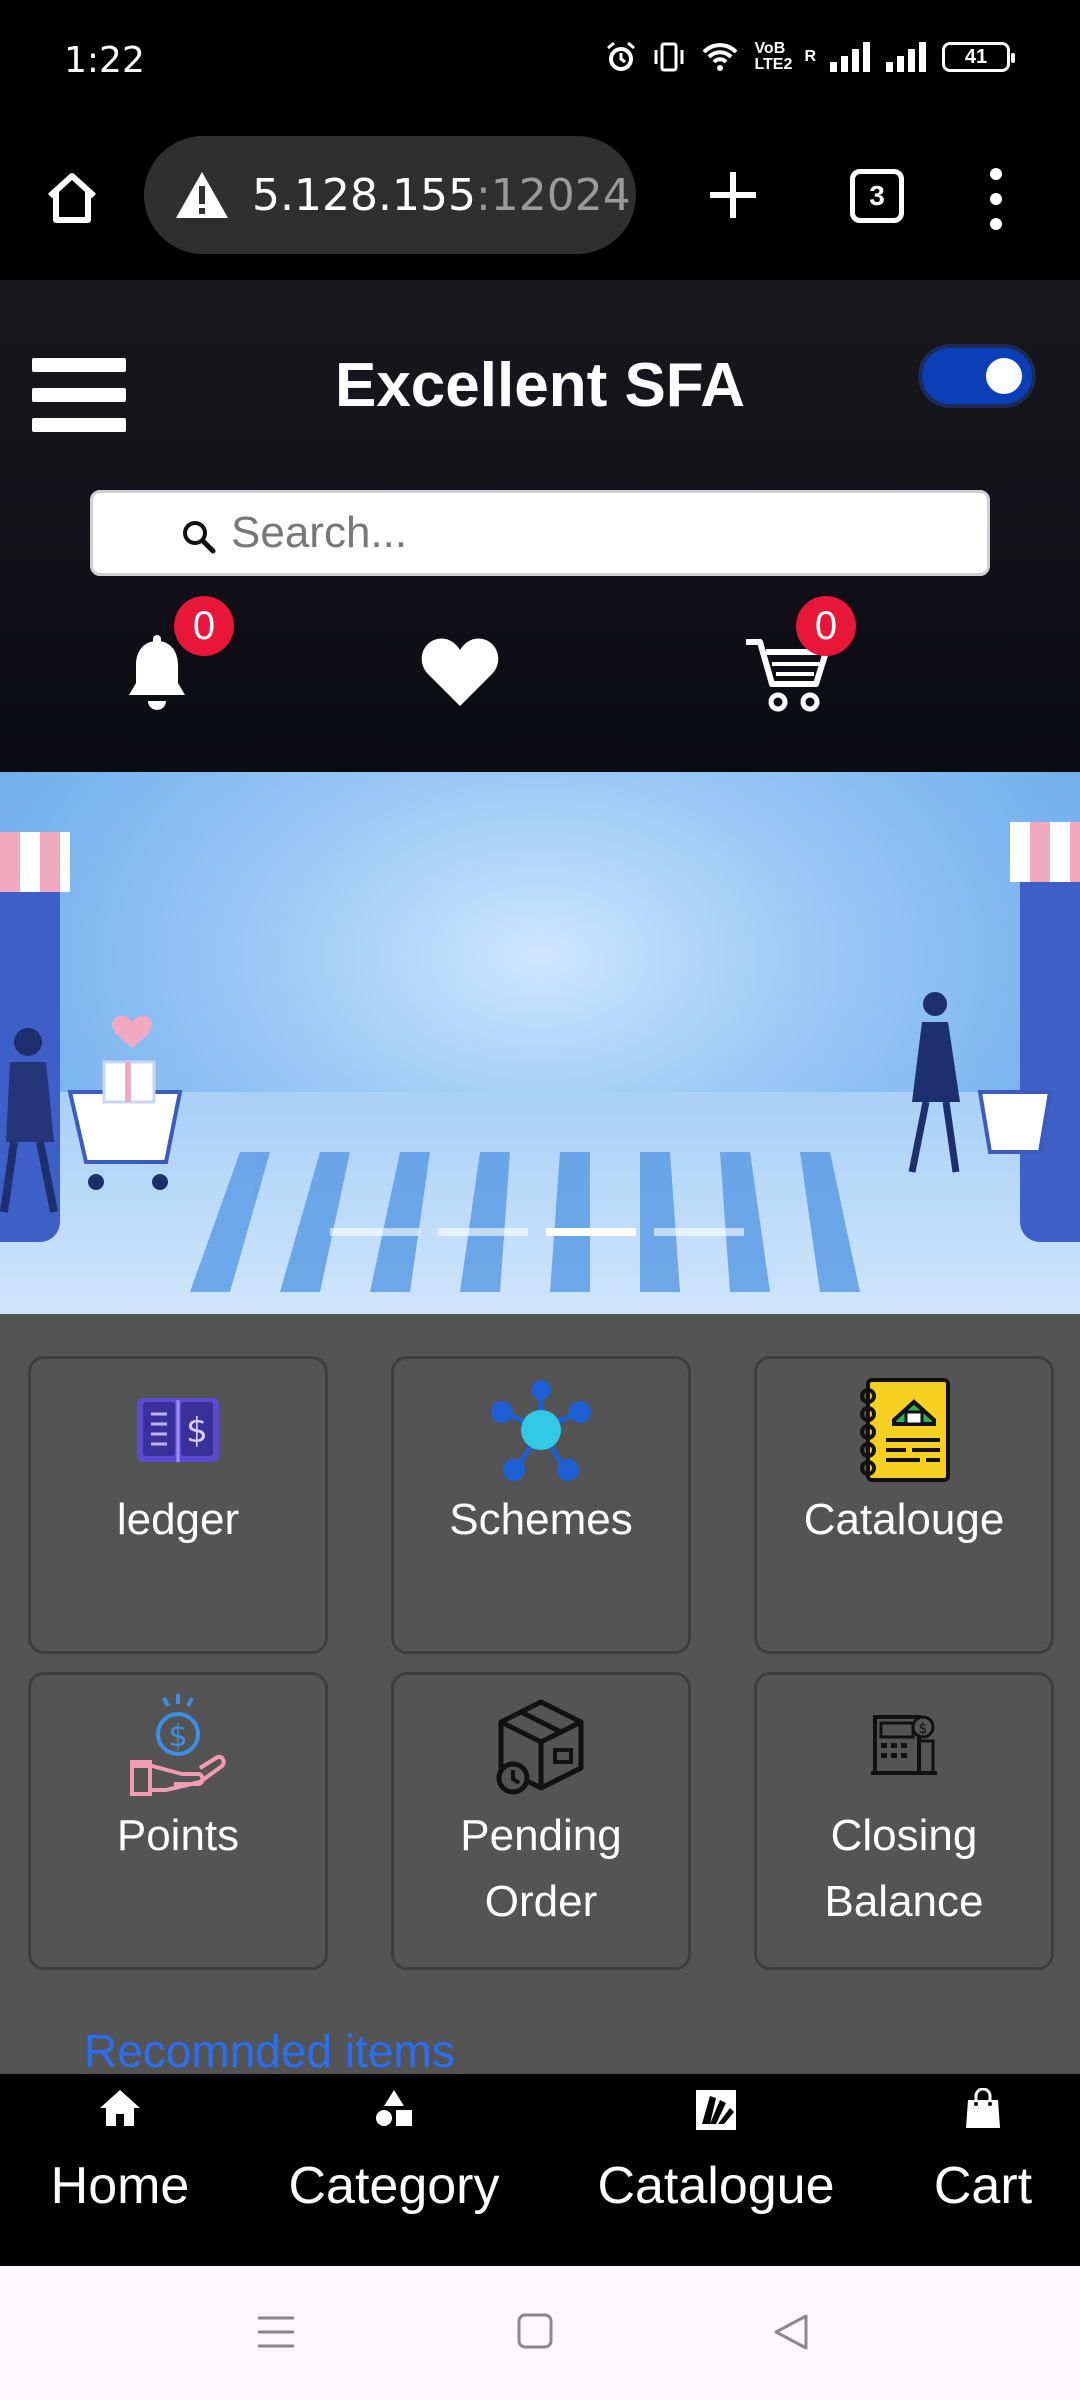 Image resolution: width=1080 pixels, height=2400 pixels. I want to click on nav-label: Category, so click(394, 2186).